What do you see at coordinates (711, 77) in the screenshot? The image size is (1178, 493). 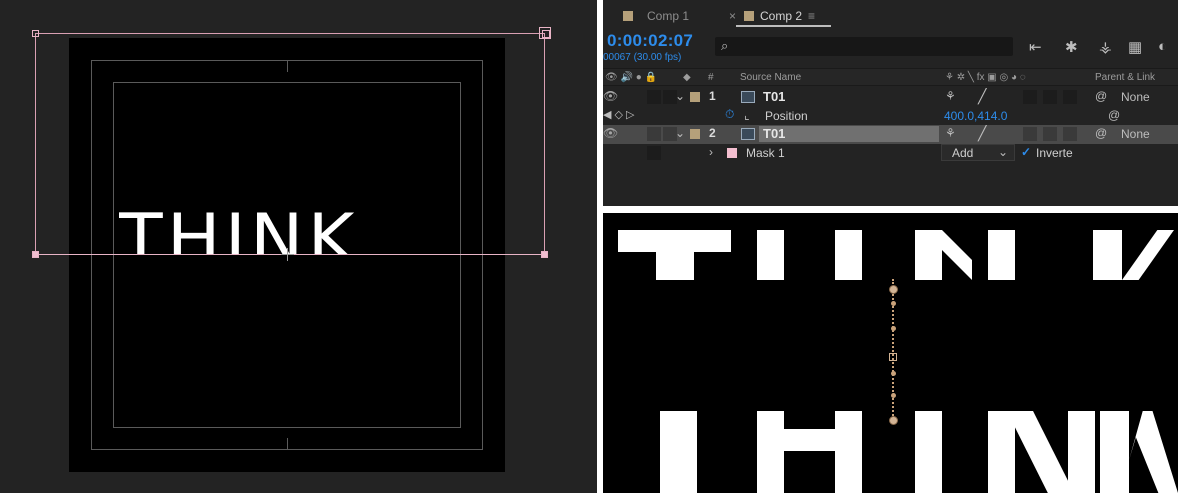 I see `number-column: #` at bounding box center [711, 77].